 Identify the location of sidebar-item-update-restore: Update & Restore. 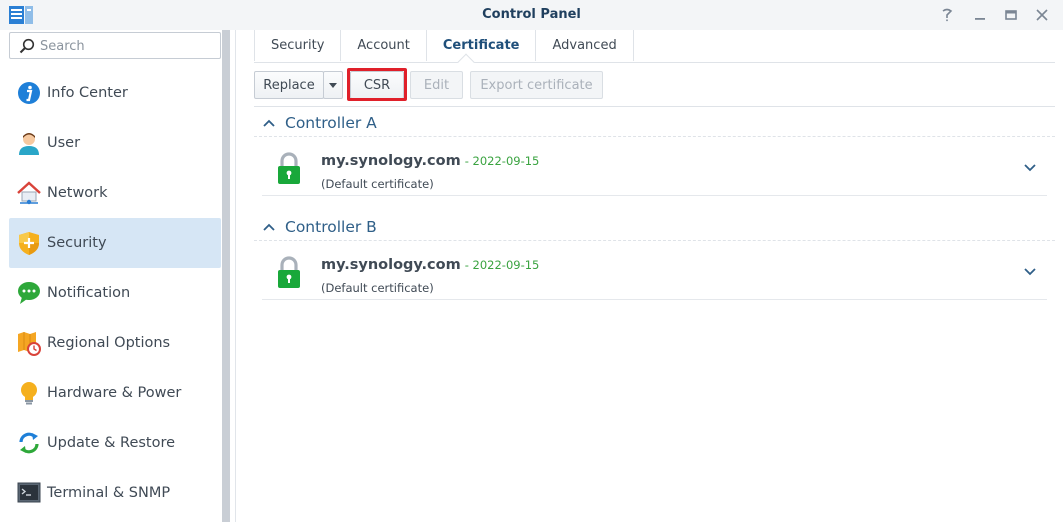
(115, 443).